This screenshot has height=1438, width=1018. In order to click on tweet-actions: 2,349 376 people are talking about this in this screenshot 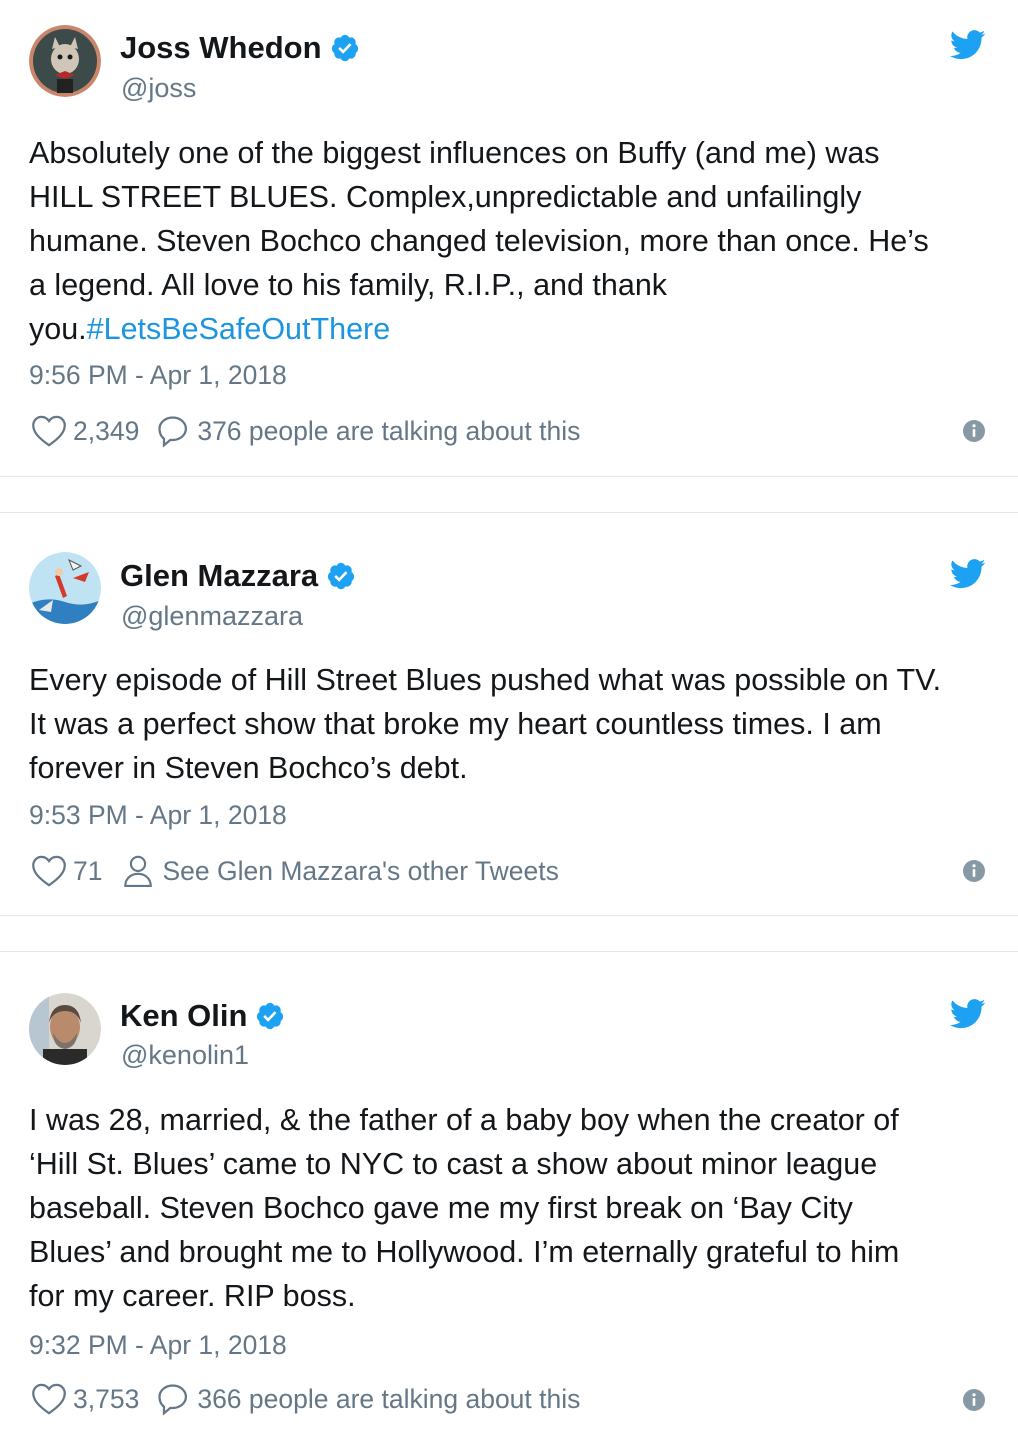, I will do `click(305, 431)`.